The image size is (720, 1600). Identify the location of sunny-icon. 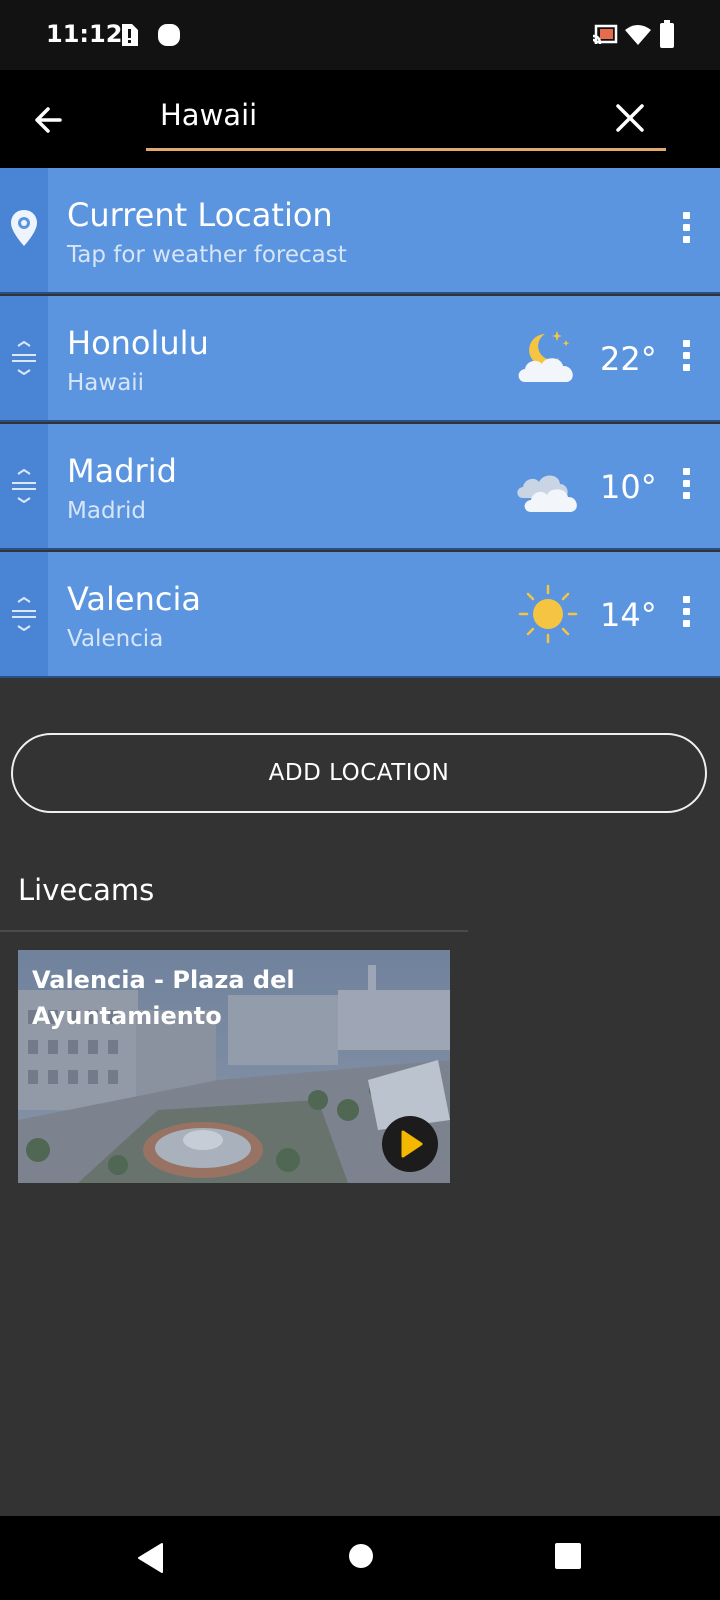
(548, 614).